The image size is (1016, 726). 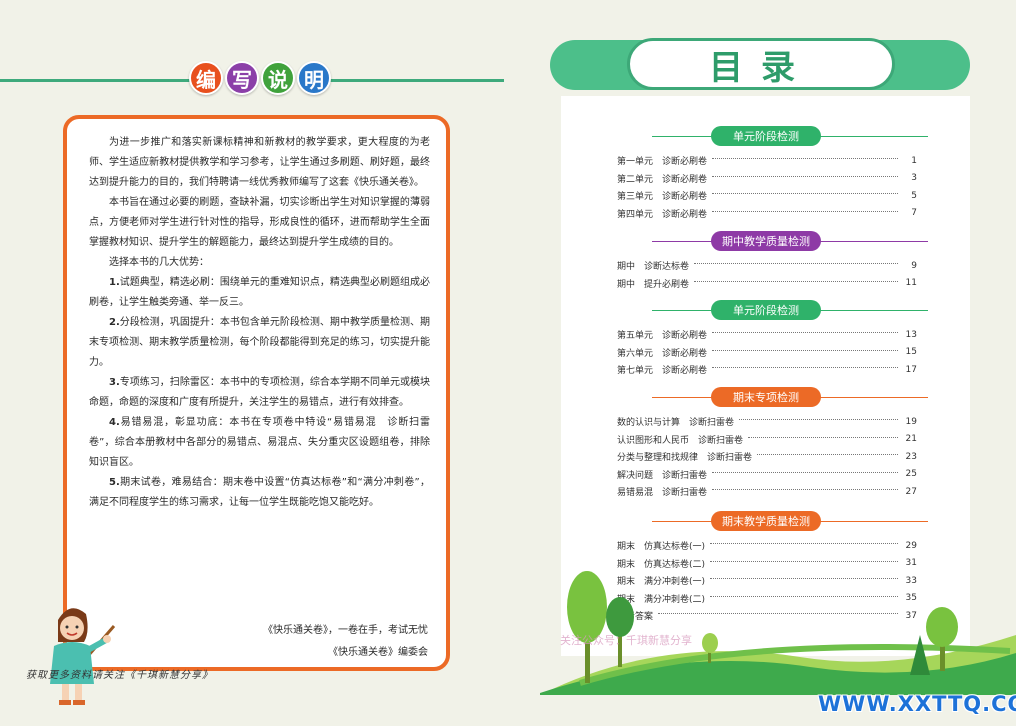 What do you see at coordinates (767, 439) in the screenshot?
I see `toc-entry: 认识图形和人民币 诊断扫雷卷 21` at bounding box center [767, 439].